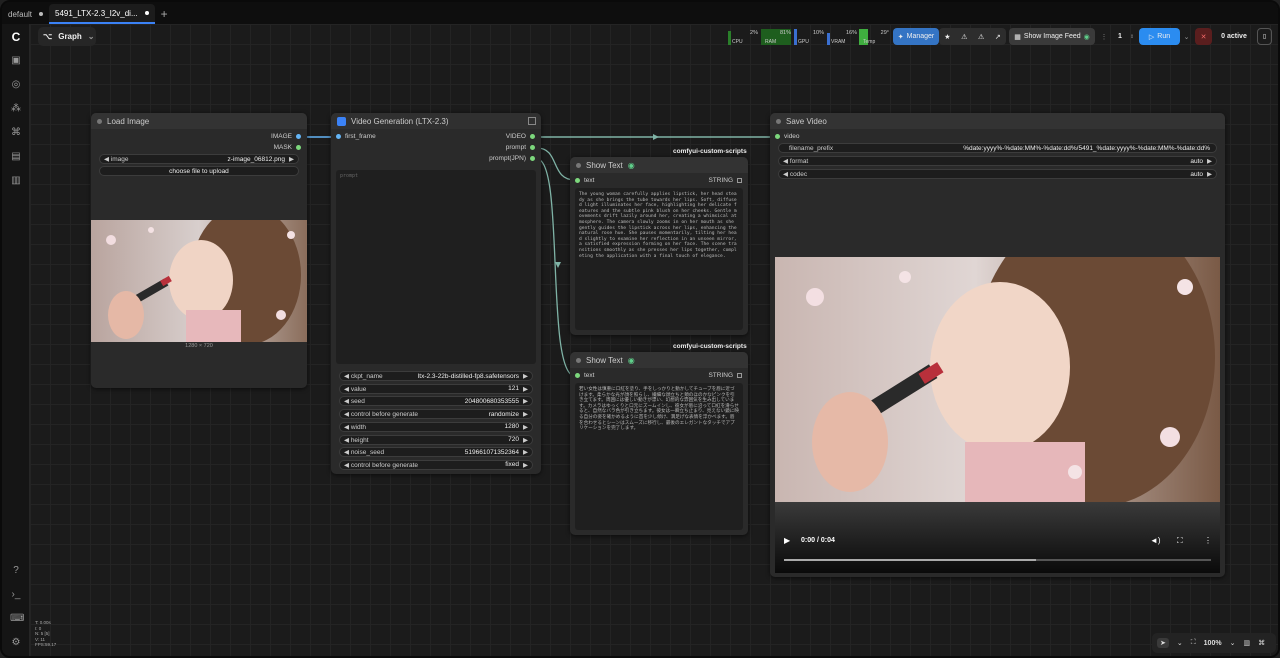 This screenshot has width=1280, height=658. I want to click on run-options-chevron-icon: ⌄, so click(1186, 36).